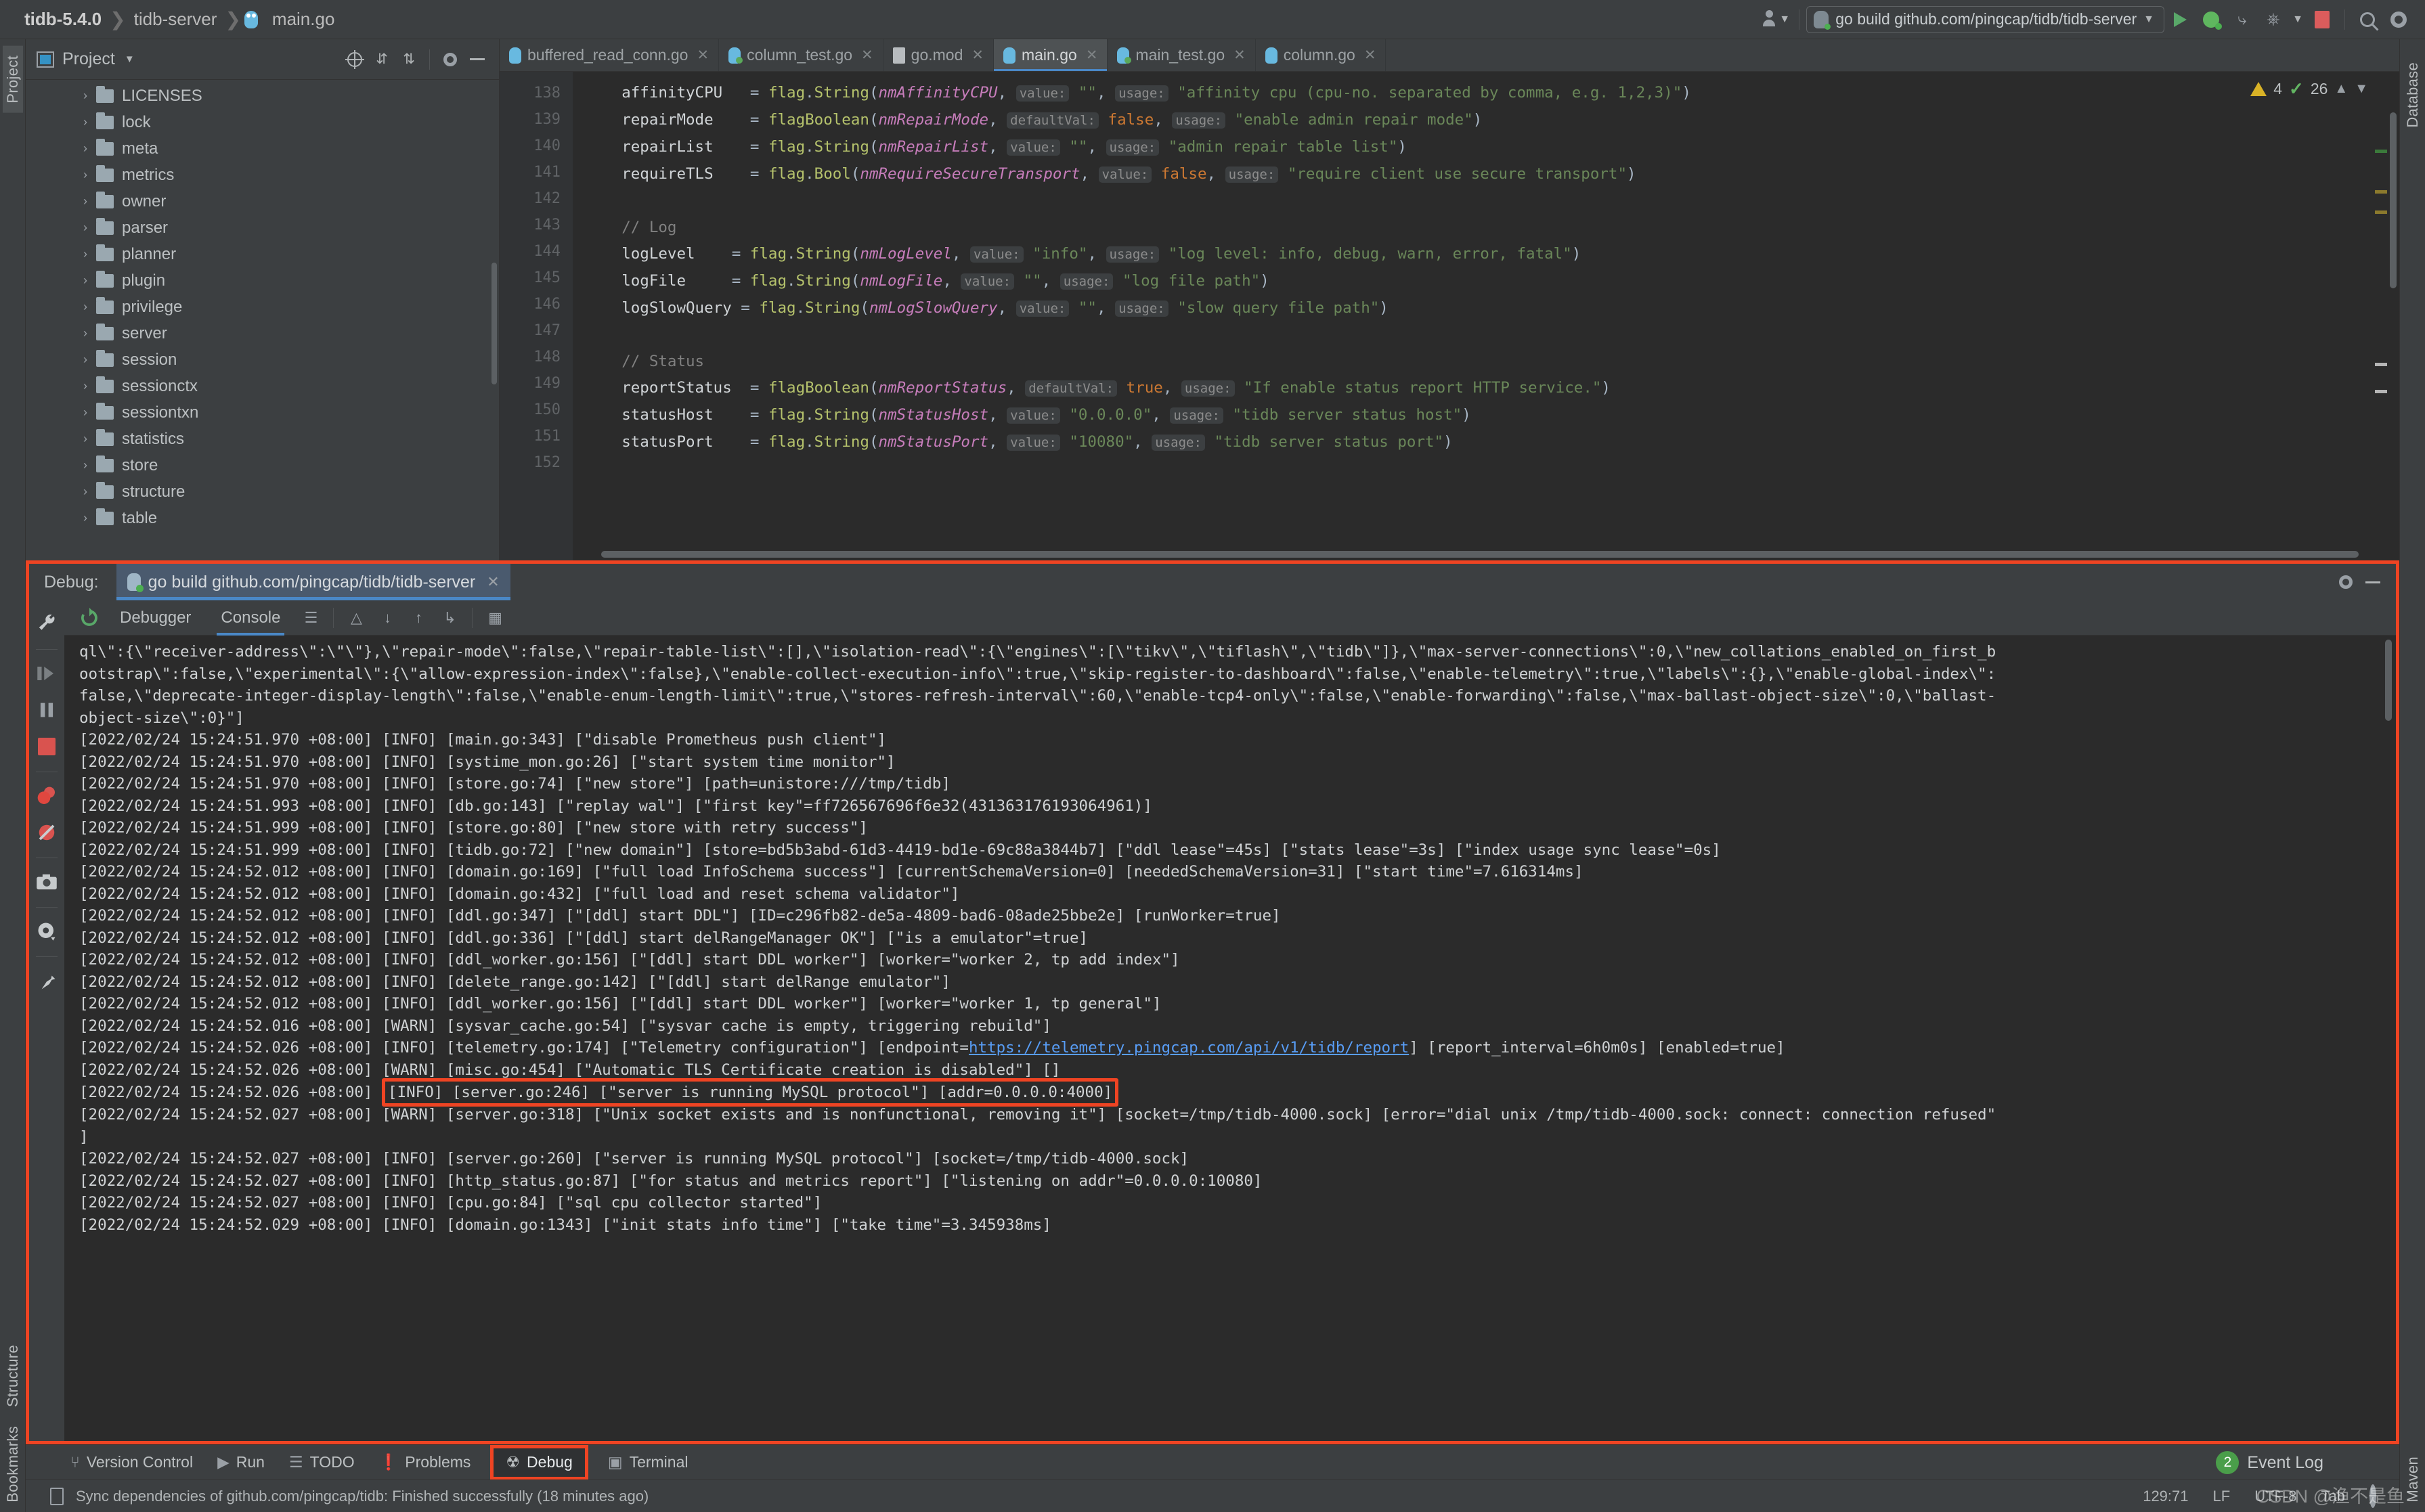 The image size is (2425, 1512). What do you see at coordinates (1321, 55) in the screenshot?
I see `editor-tab: column.go ✕` at bounding box center [1321, 55].